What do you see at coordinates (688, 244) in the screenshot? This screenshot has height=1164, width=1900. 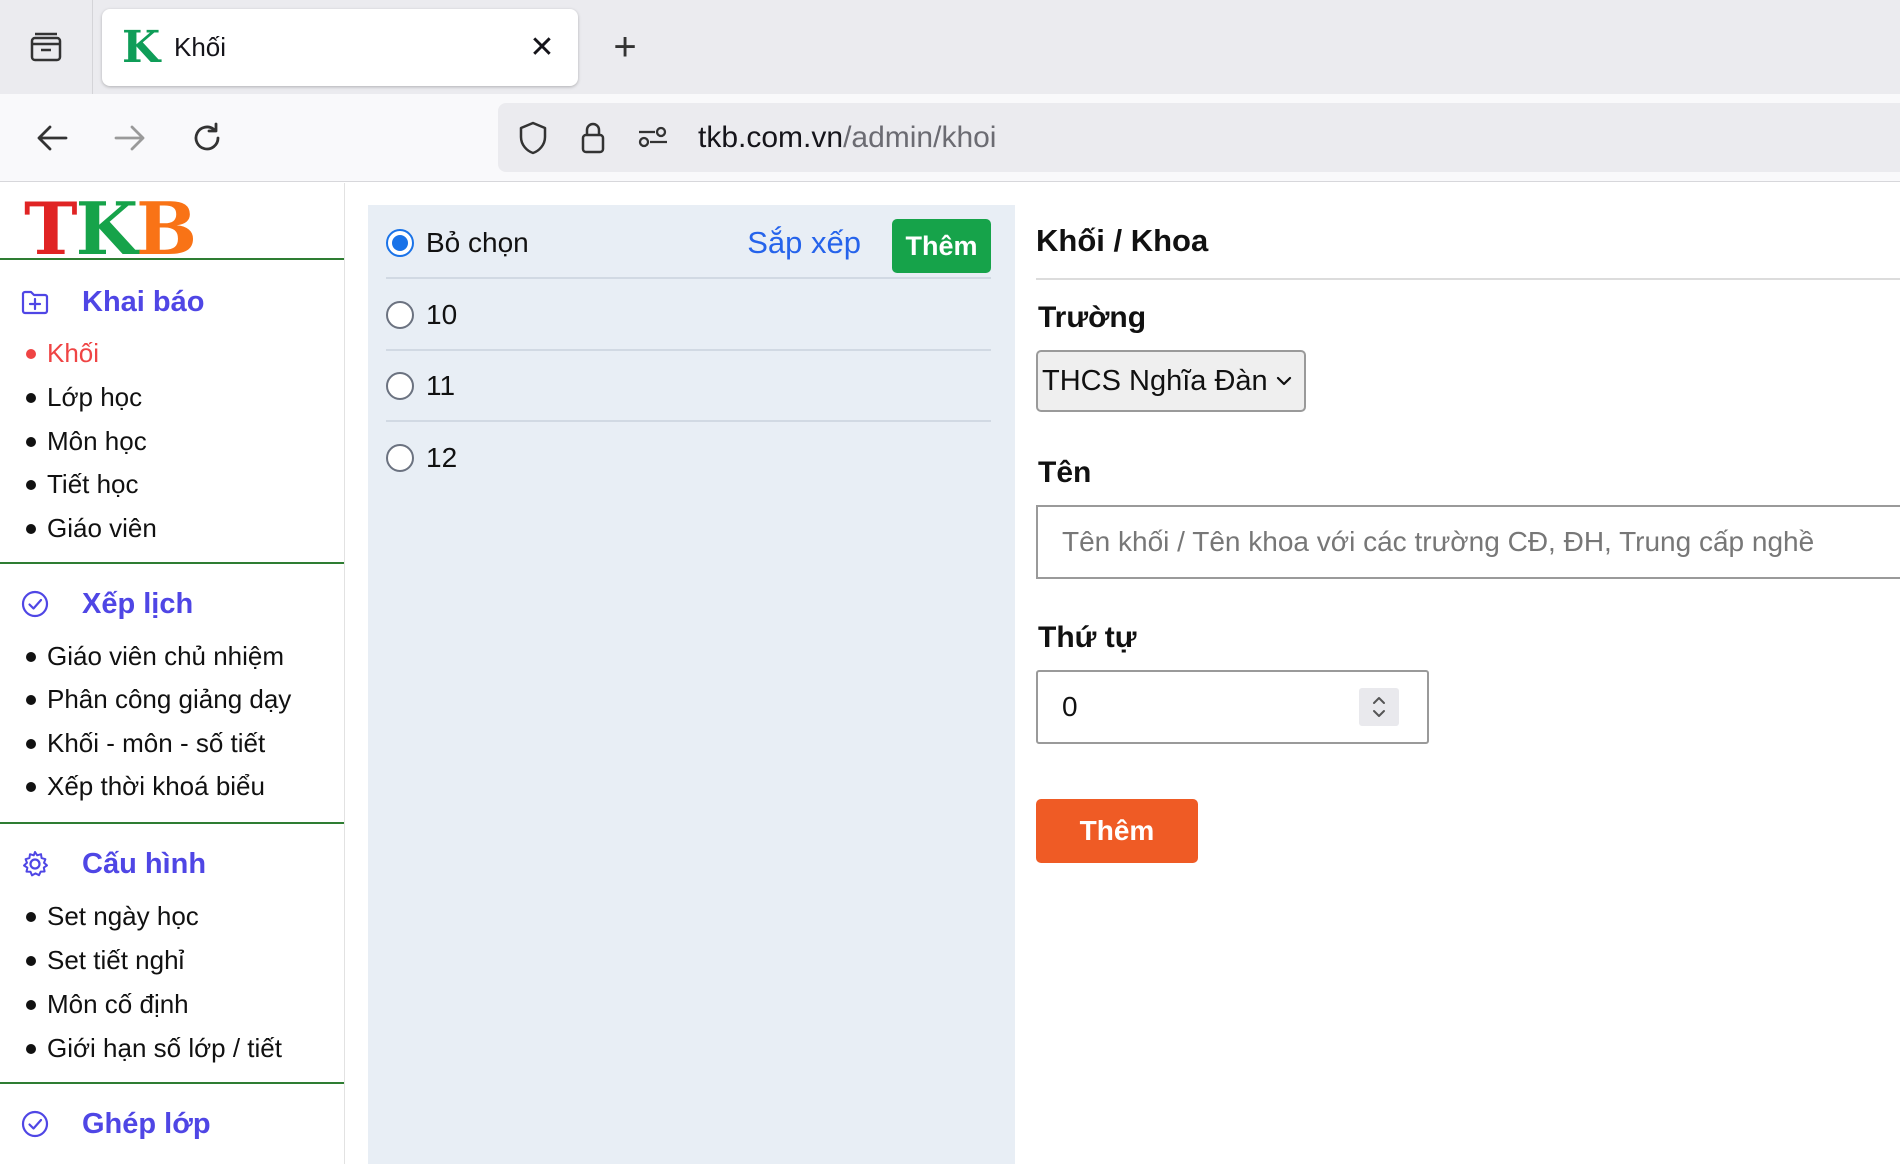 I see `list-row-deselect: Bỏ chọn Sắp xếp Thêm` at bounding box center [688, 244].